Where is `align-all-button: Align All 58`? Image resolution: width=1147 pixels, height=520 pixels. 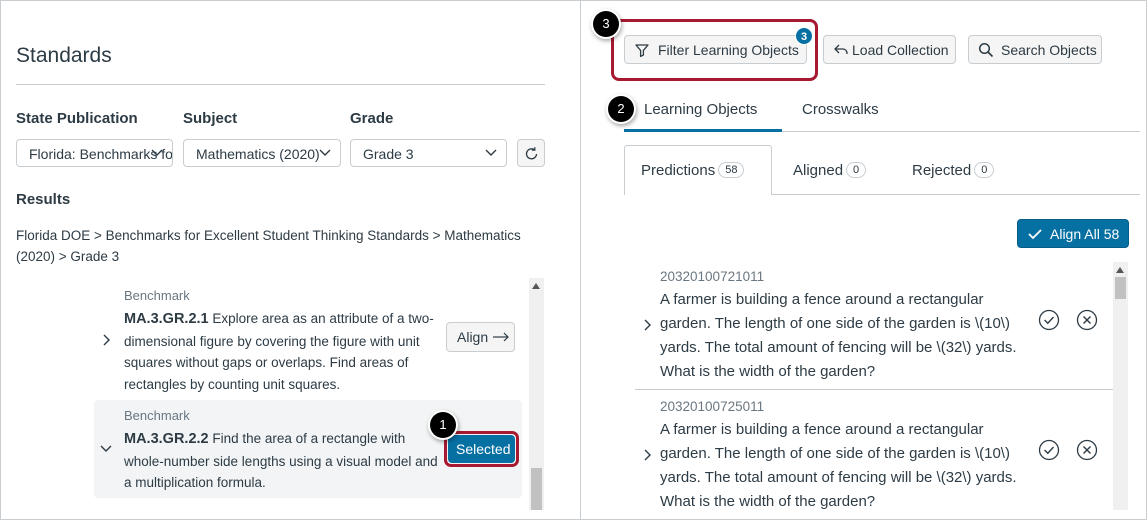
align-all-button: Align All 58 is located at coordinates (1073, 233).